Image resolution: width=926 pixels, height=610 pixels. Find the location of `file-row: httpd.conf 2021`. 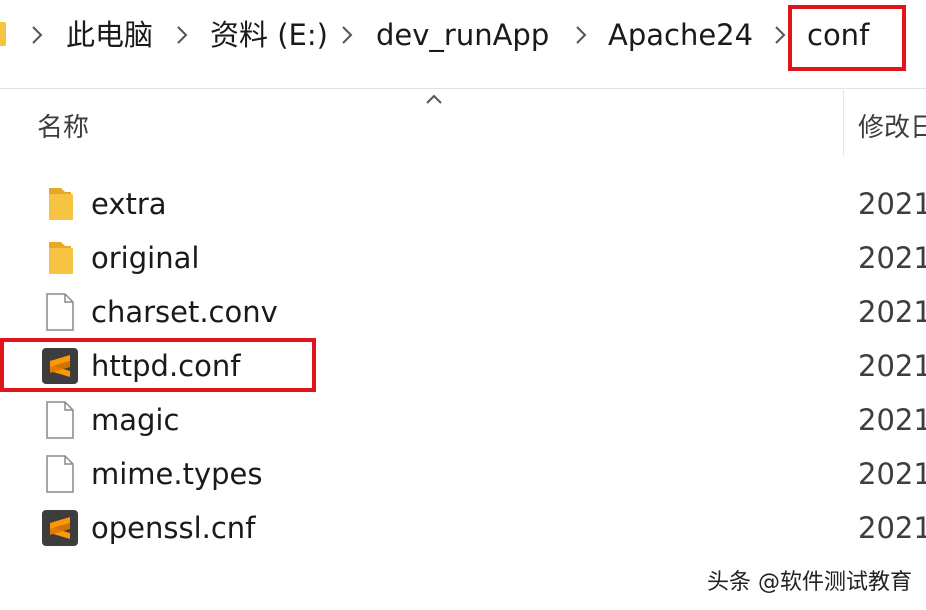

file-row: httpd.conf 2021 is located at coordinates (463, 366).